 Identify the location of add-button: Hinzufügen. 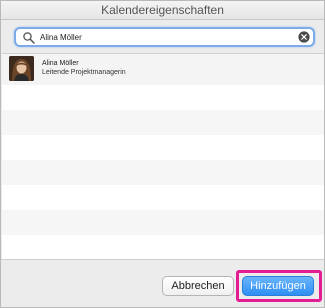
(278, 286).